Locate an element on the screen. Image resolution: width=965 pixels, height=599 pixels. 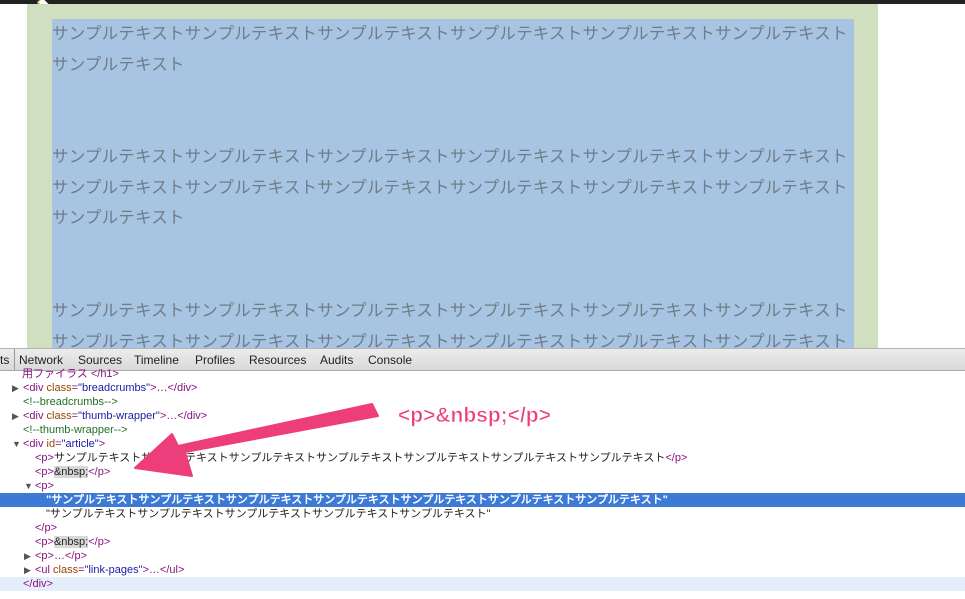
annotation-arrow-icon is located at coordinates (256, 440).